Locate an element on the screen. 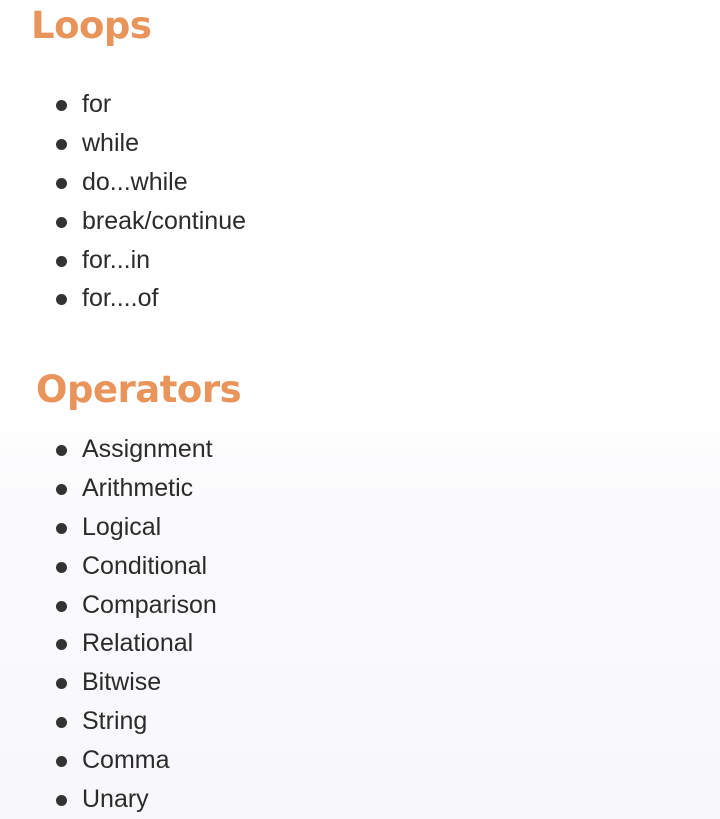 Image resolution: width=720 pixels, height=819 pixels. list-item: for is located at coordinates (150, 104).